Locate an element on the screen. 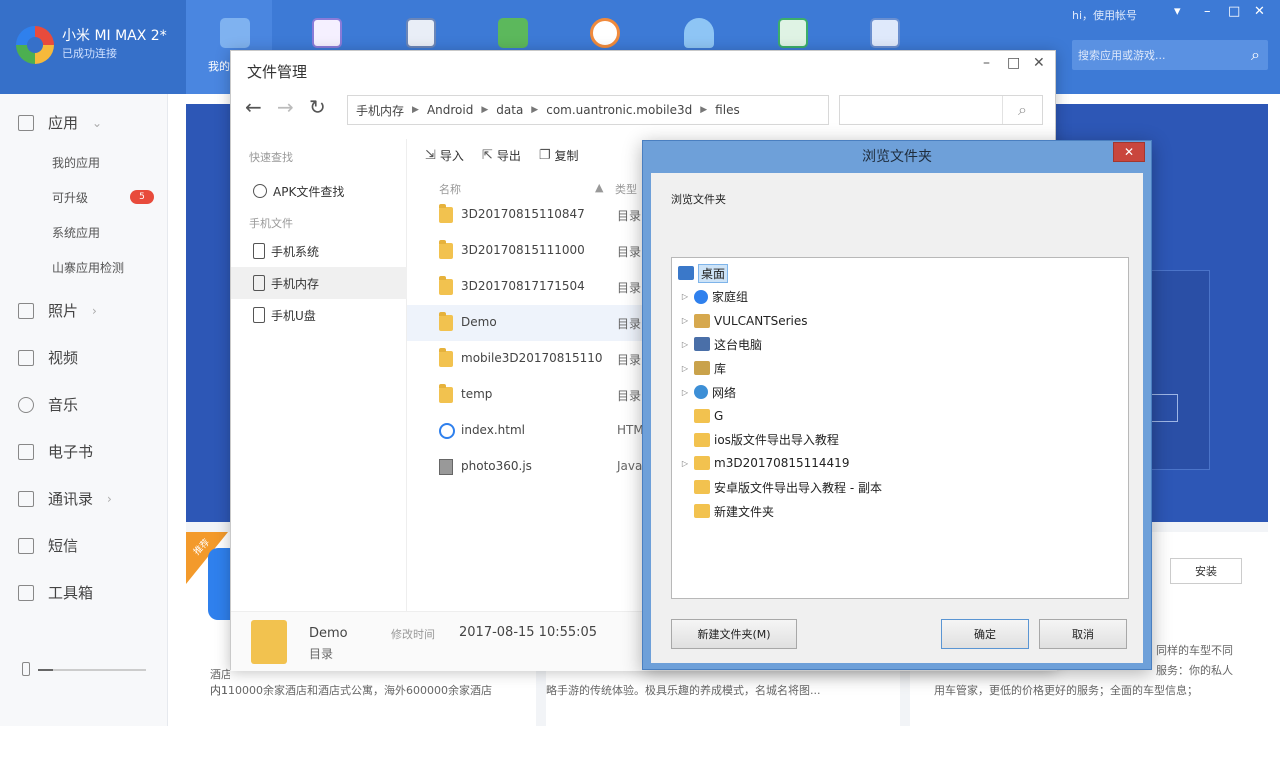 This screenshot has height=764, width=1280. tree-node: ▷ 网络 is located at coordinates (708, 392).